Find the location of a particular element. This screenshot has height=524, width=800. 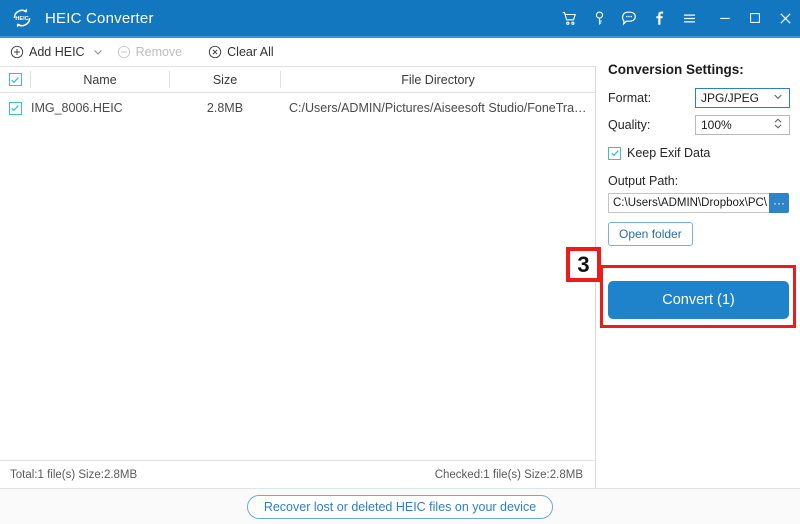

app-title: HEIC Converter is located at coordinates (99, 18).